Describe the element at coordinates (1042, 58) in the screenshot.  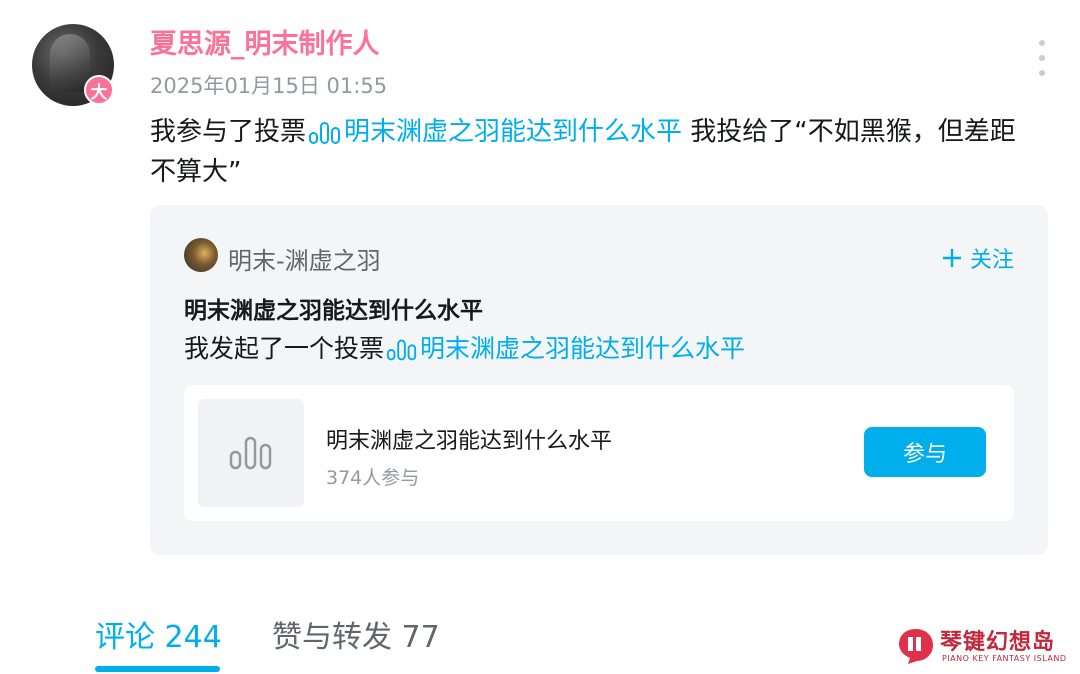
I see `more-options-icon` at that location.